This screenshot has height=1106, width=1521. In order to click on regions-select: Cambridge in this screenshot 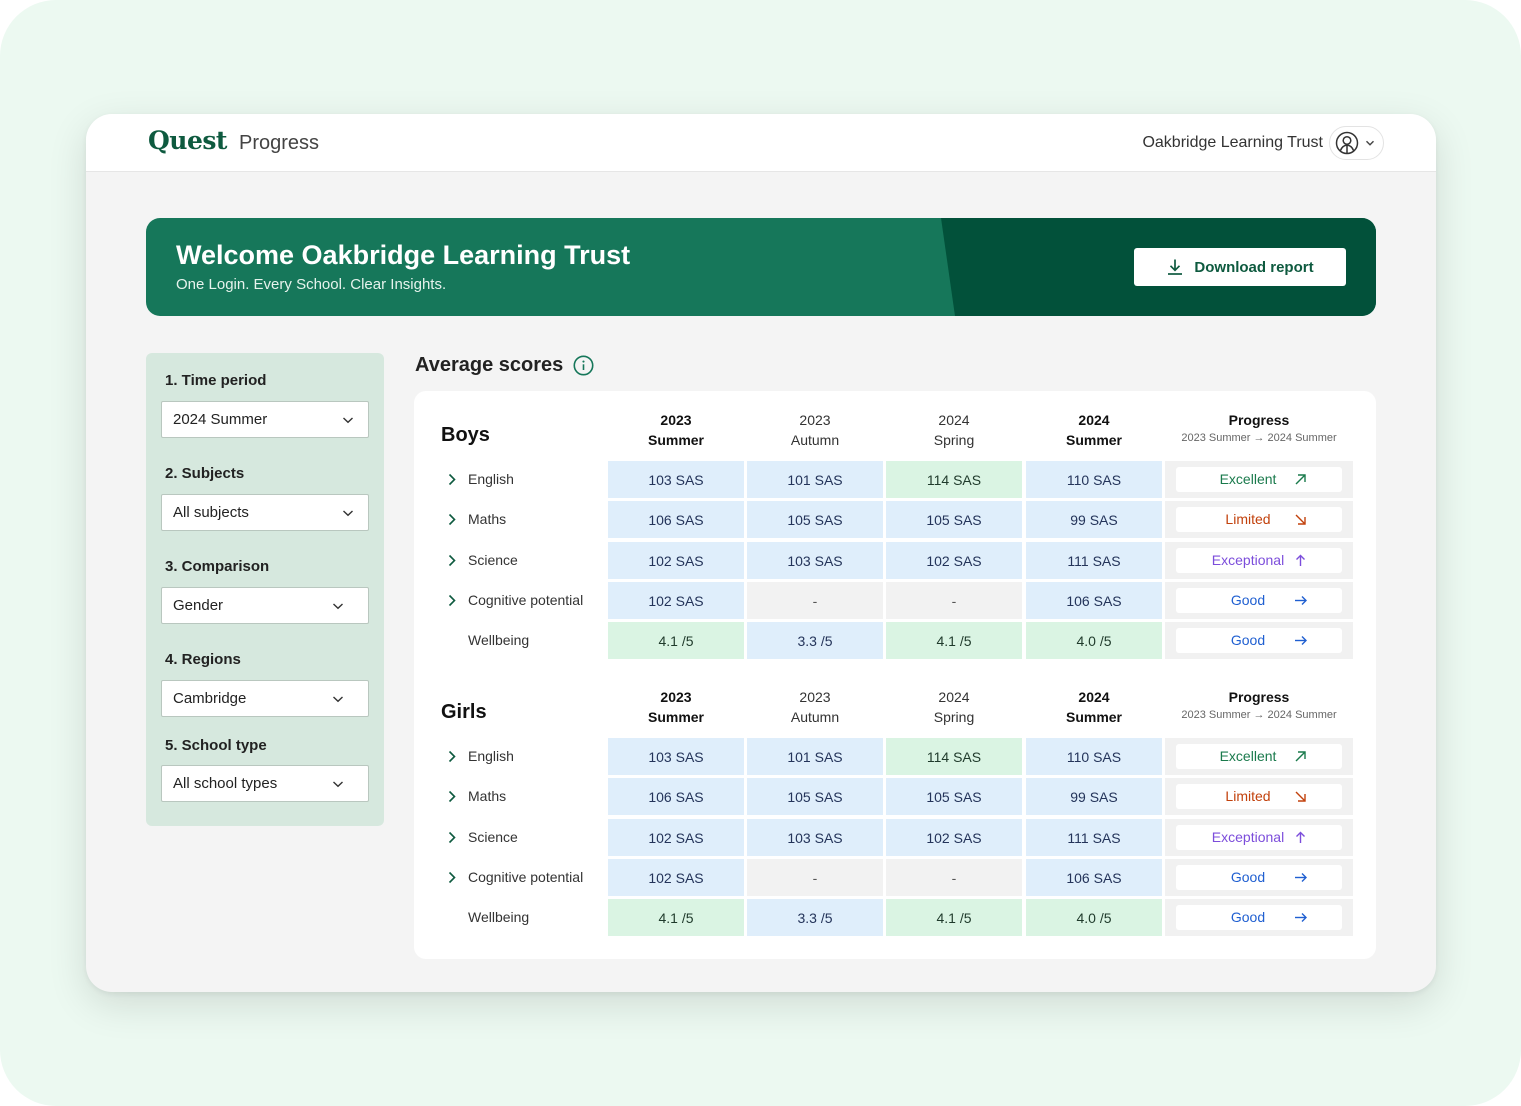, I will do `click(265, 698)`.